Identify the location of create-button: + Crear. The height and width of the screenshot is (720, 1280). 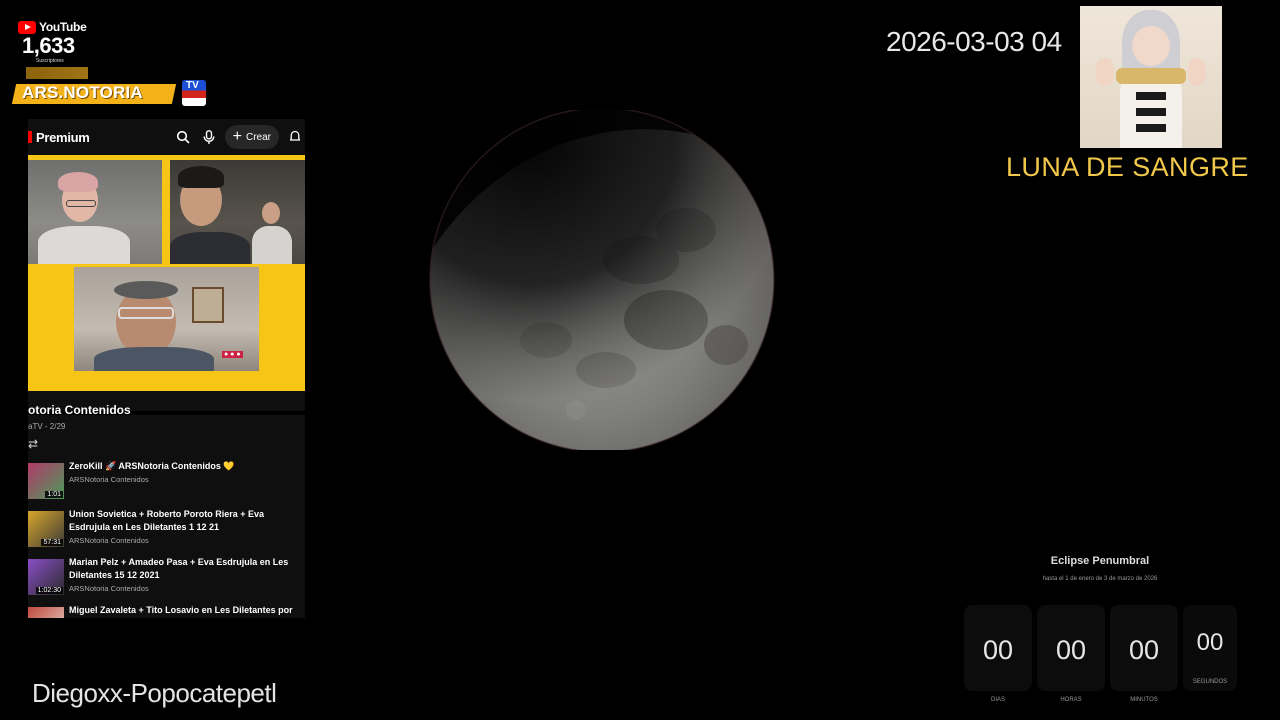
(251, 137).